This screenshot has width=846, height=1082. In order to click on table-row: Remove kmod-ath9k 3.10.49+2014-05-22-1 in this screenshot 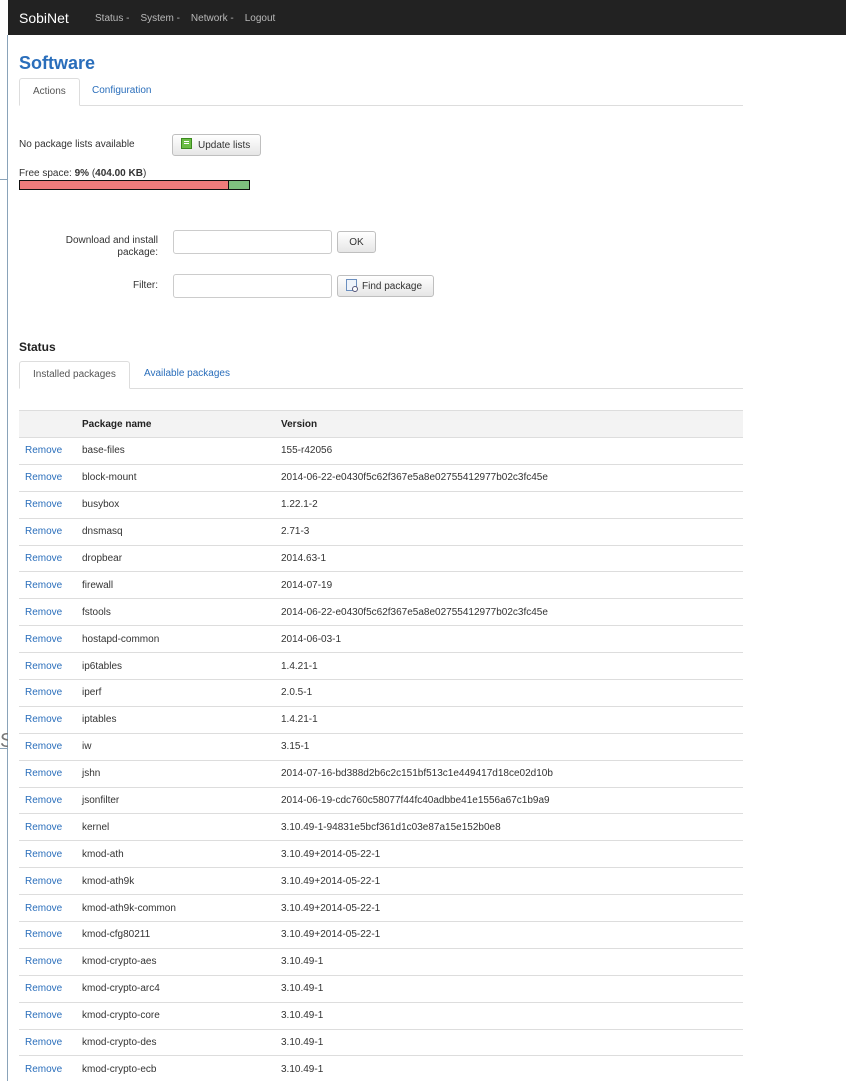, I will do `click(381, 881)`.